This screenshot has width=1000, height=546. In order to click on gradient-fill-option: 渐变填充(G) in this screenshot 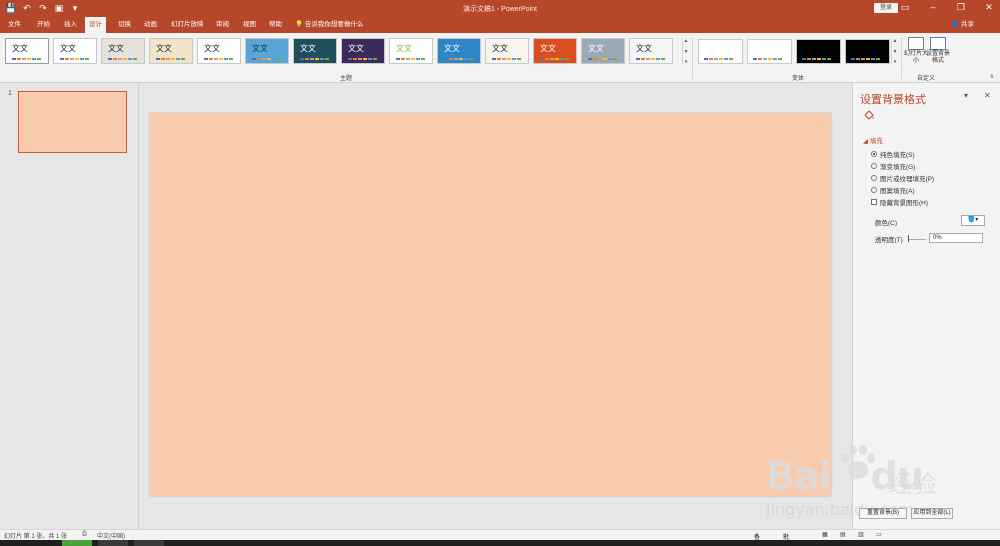, I will do `click(893, 166)`.